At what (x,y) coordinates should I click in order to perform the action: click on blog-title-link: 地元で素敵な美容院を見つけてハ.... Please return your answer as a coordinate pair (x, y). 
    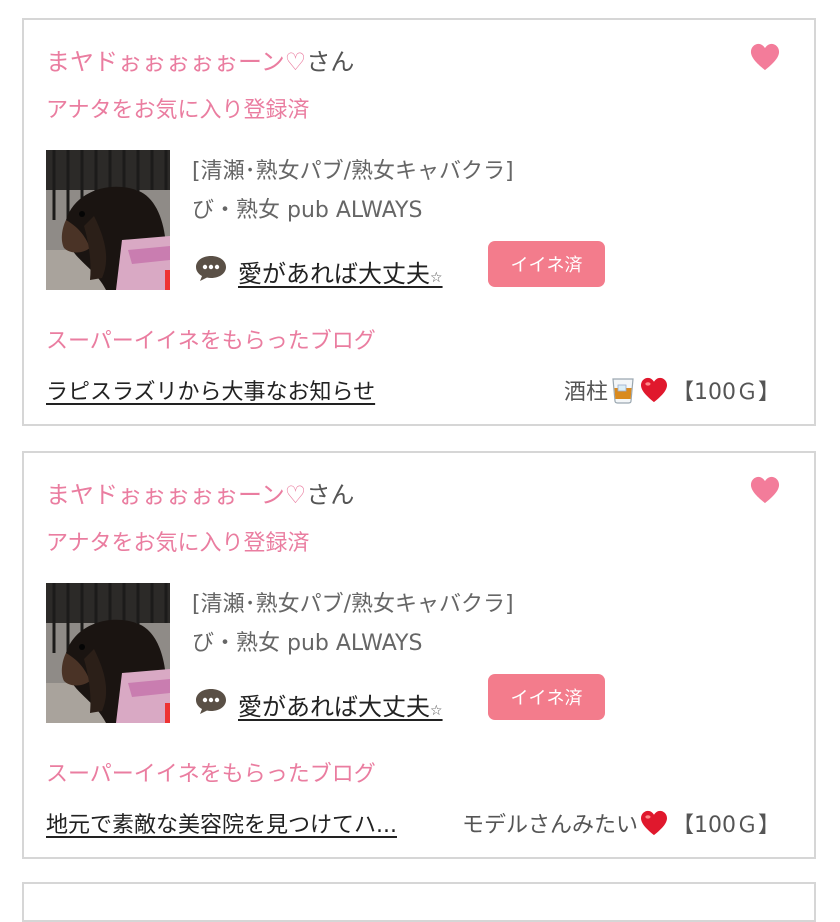
    Looking at the image, I should click on (221, 823).